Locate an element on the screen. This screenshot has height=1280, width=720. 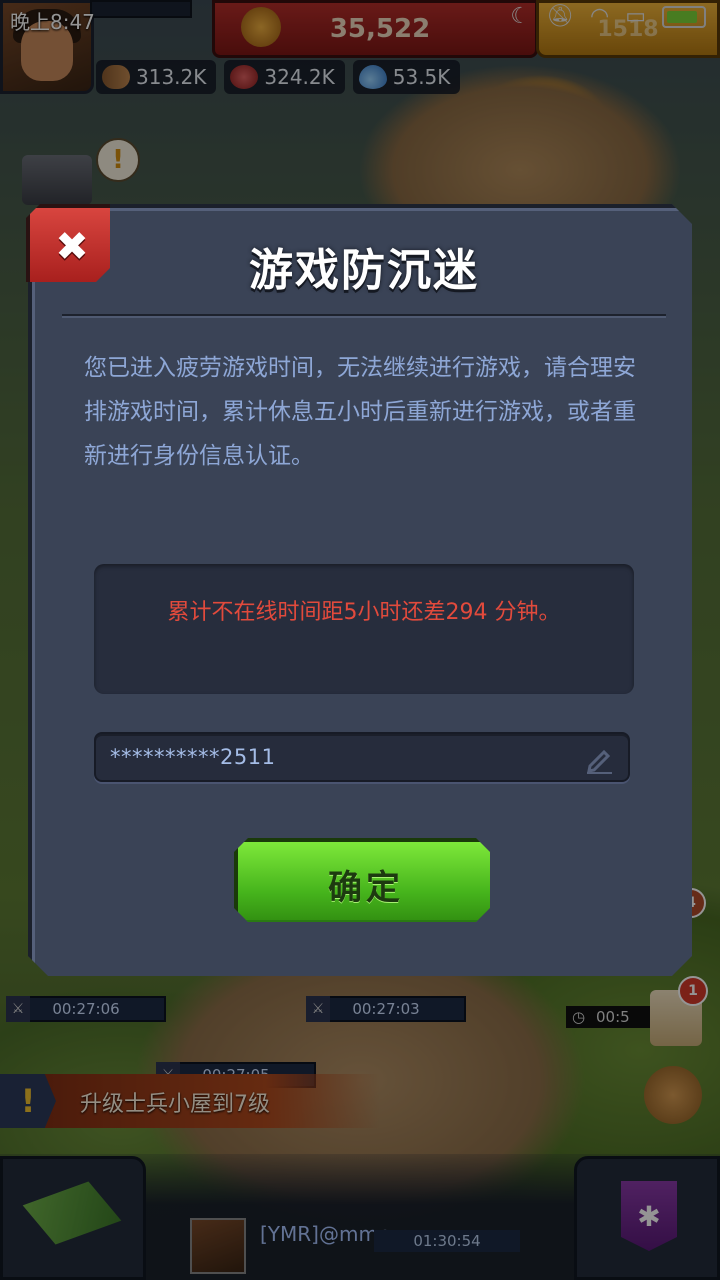
dialog-header: 游戏防沉迷 is located at coordinates (362, 260).